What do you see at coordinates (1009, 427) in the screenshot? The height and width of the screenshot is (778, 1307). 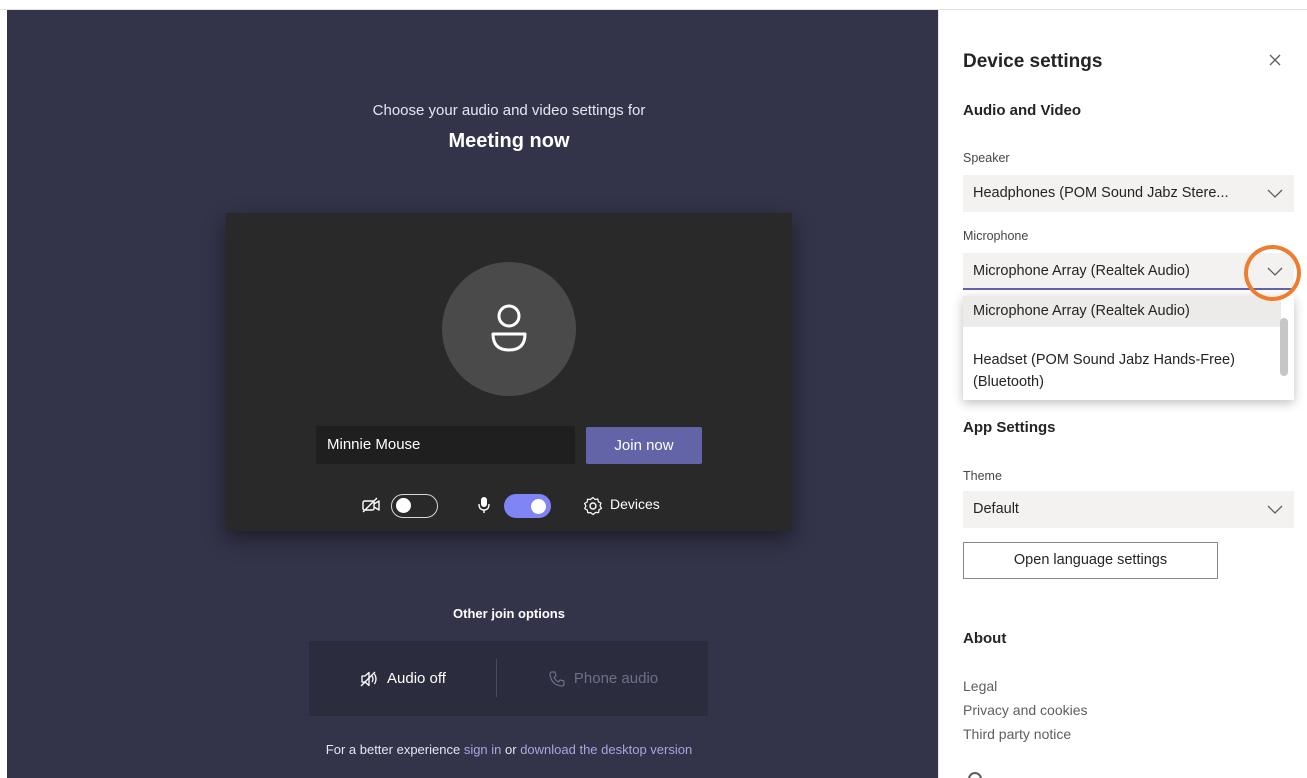 I see `app-settings-heading: App Settings` at bounding box center [1009, 427].